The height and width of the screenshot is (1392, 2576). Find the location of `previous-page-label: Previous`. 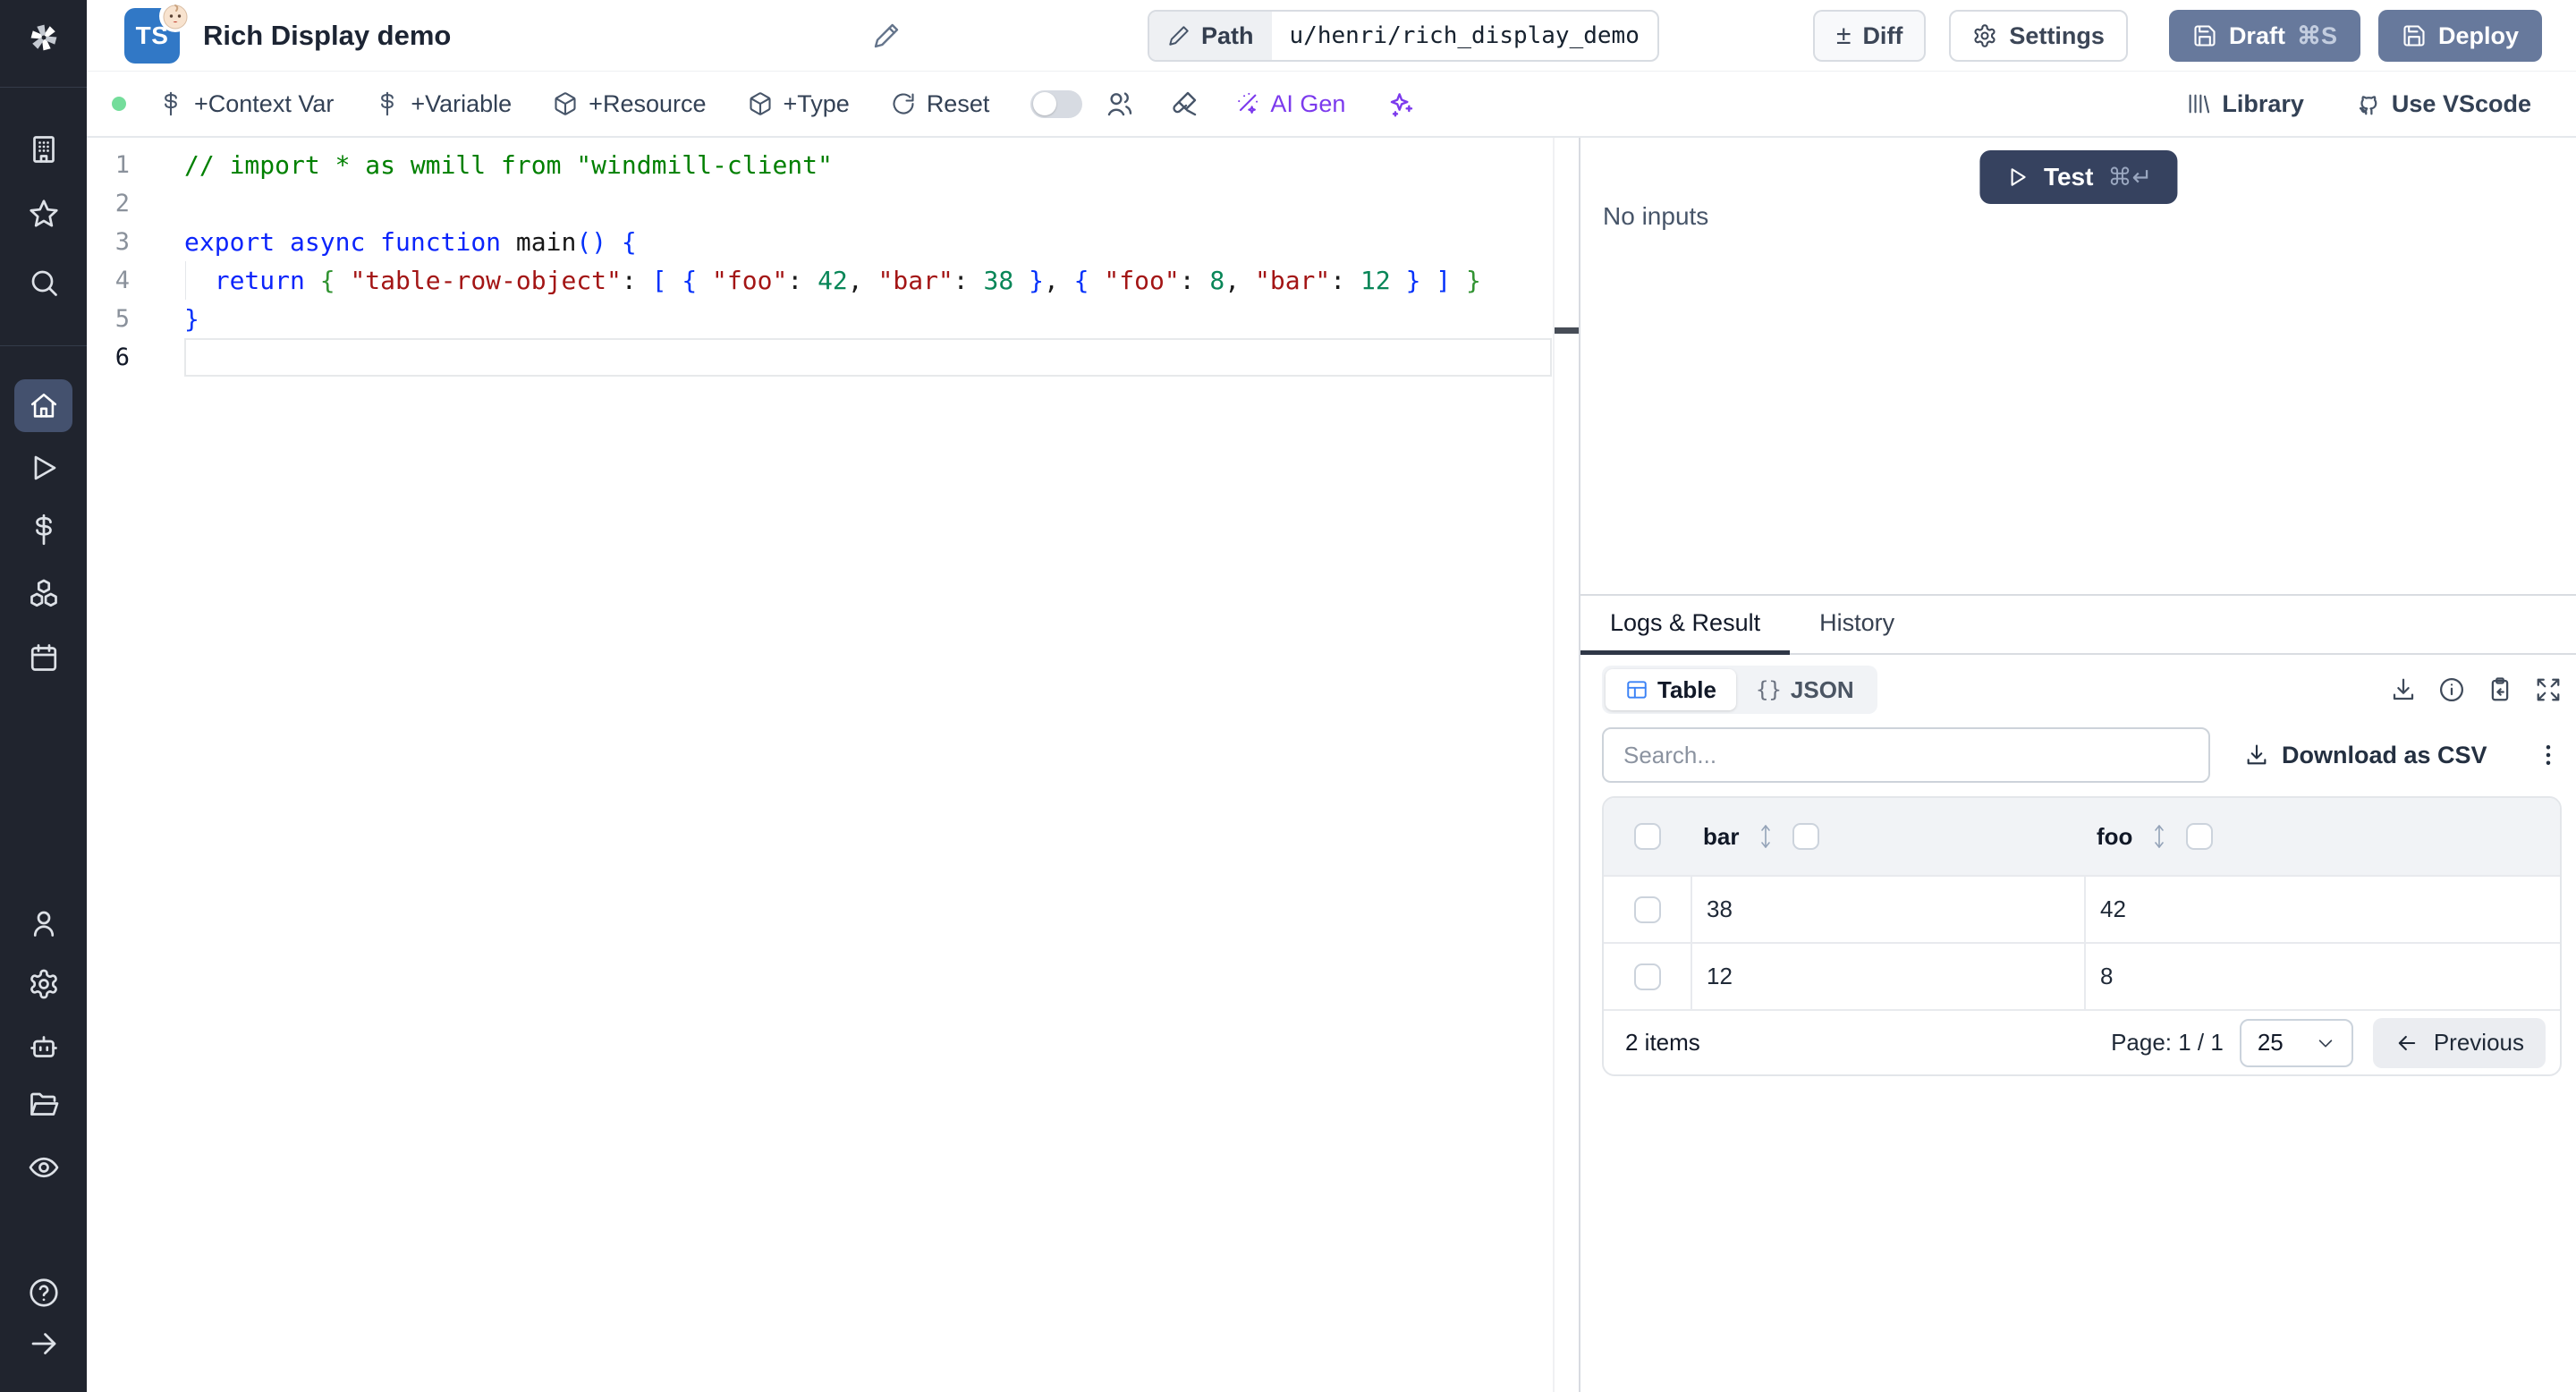

previous-page-label: Previous is located at coordinates (2478, 1042).